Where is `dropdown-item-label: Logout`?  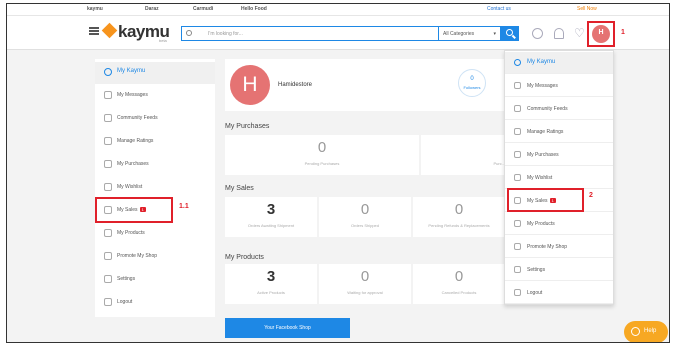
dropdown-item-label: Logout is located at coordinates (534, 293).